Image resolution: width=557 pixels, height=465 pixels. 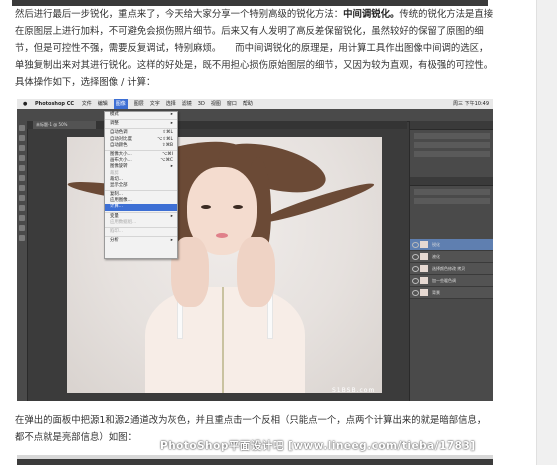 I want to click on lasso-tool-icon, so click(x=22, y=148).